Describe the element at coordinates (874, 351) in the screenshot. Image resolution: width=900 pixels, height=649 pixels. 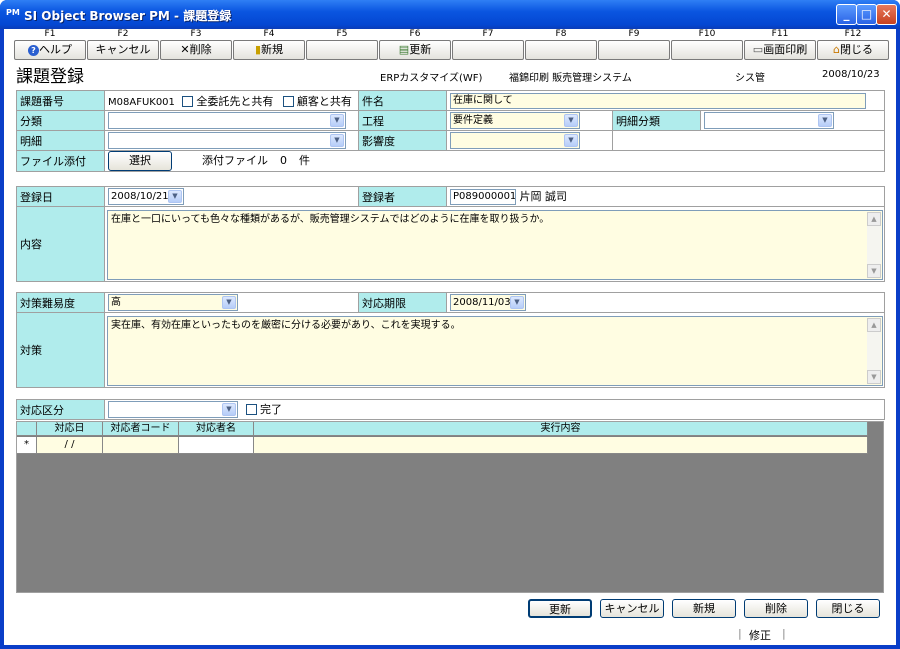
I see `measure-scrollbar: ▲ ▼` at that location.